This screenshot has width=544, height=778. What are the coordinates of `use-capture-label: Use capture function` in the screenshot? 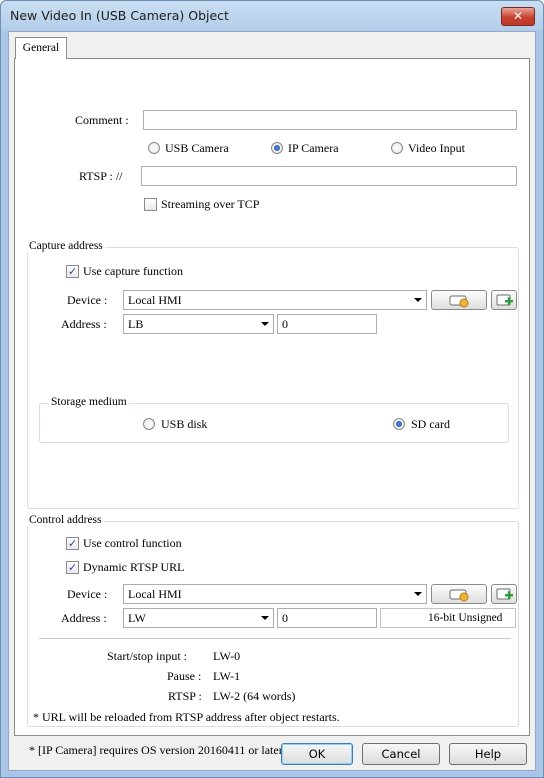 It's located at (133, 271).